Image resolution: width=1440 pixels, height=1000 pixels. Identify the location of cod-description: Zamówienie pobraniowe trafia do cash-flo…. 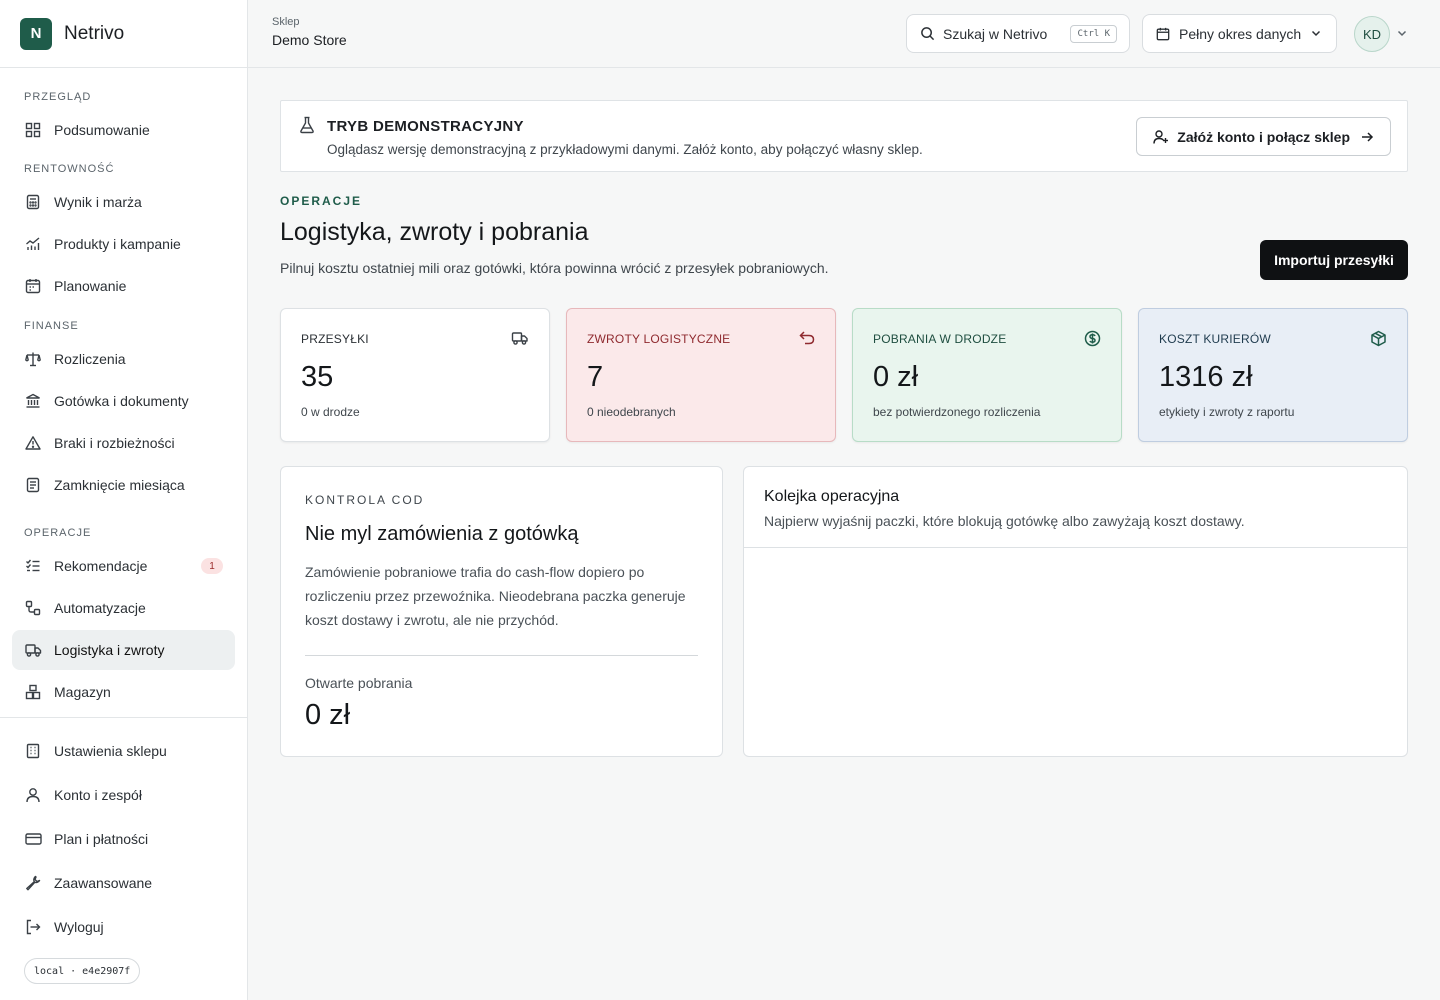
(495, 596).